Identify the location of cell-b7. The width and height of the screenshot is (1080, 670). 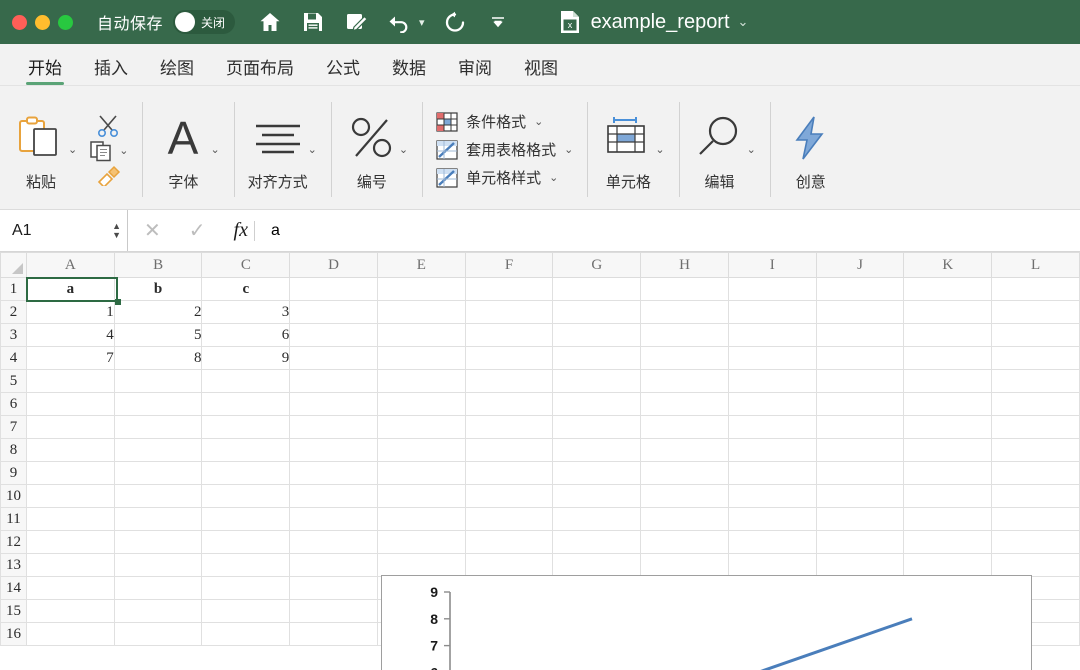
(158, 427).